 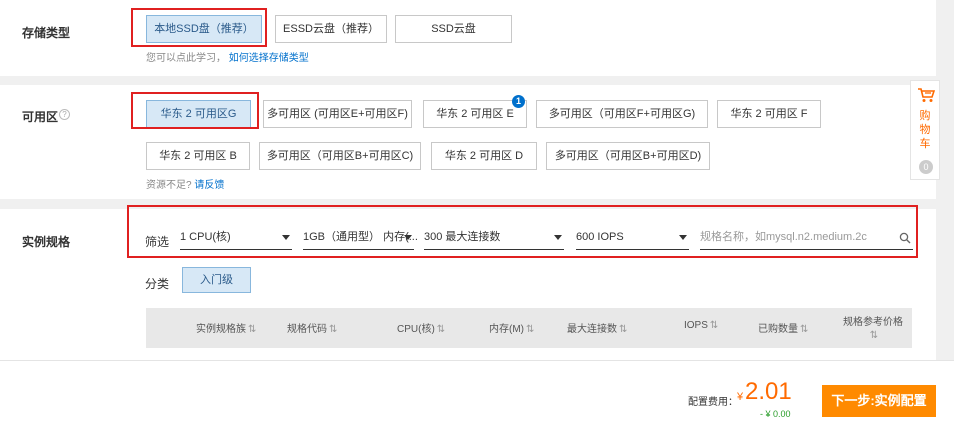 What do you see at coordinates (186, 58) in the screenshot?
I see `storage-hint-text: 您可以点此学习，` at bounding box center [186, 58].